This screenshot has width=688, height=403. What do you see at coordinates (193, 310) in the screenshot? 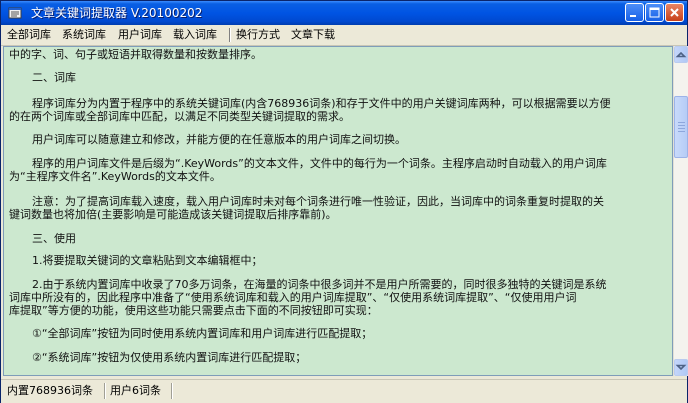
I see `text-line: 库提取”等方便的功能，使用这些功能只需要点击下面的不同按钮即可实现：` at bounding box center [193, 310].